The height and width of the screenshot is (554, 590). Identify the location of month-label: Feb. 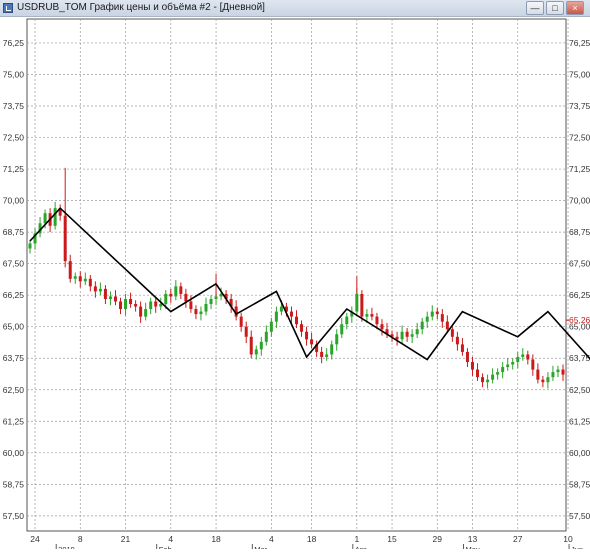
(165, 547).